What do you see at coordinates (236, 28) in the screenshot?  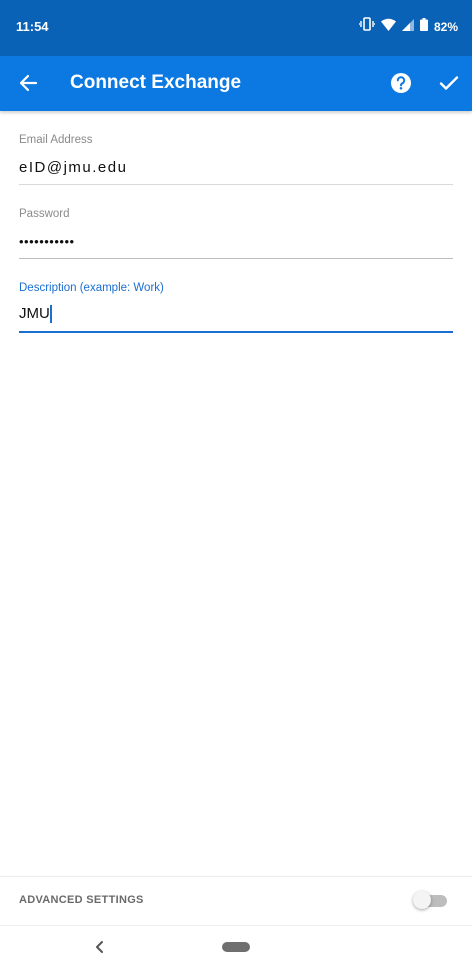 I see `status-bar: 11:54 82%` at bounding box center [236, 28].